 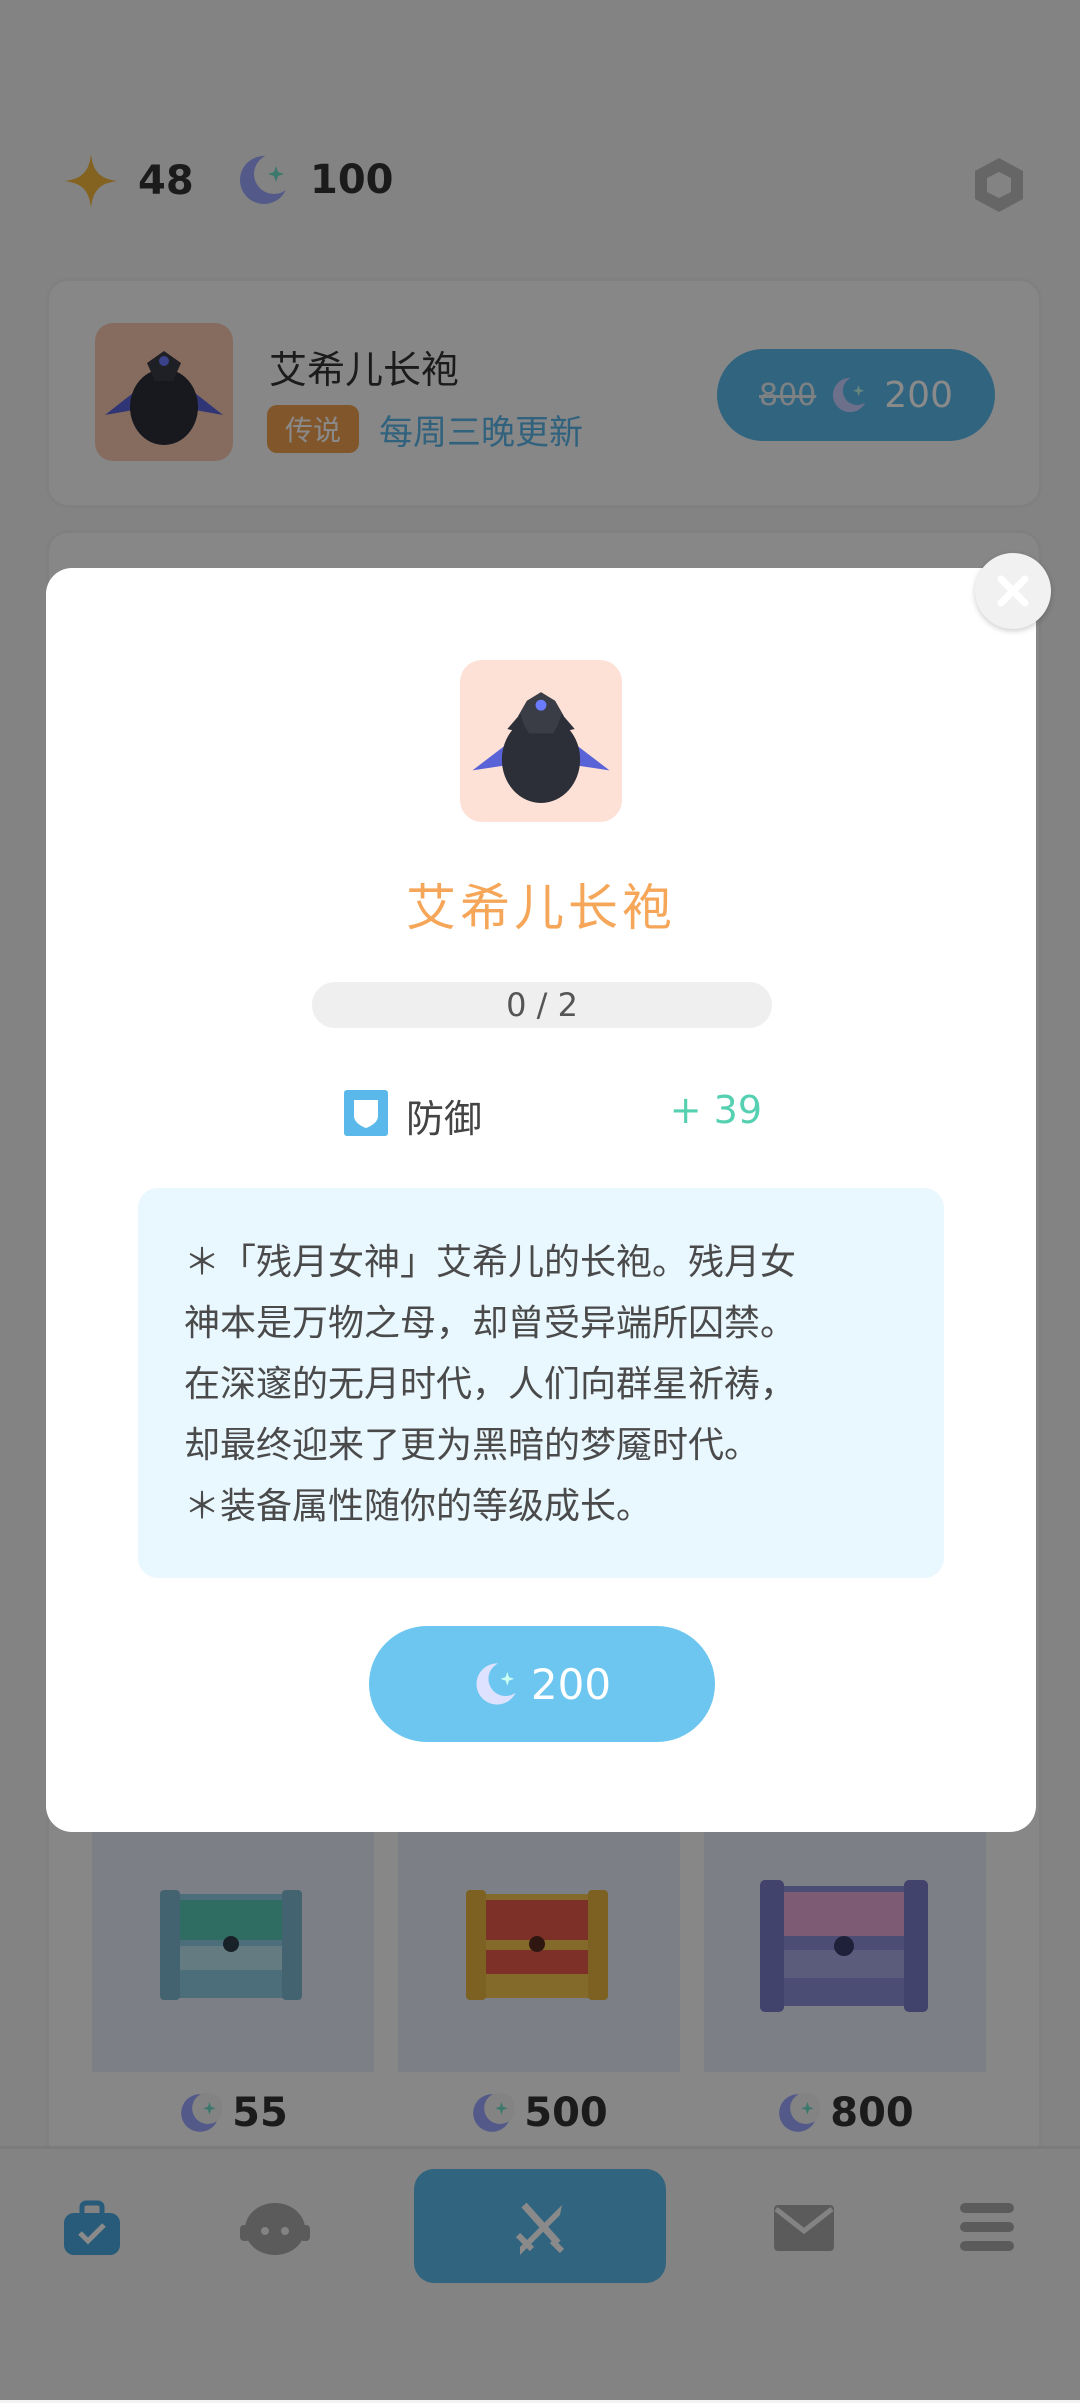 What do you see at coordinates (498, 1683) in the screenshot?
I see `moon-icon` at bounding box center [498, 1683].